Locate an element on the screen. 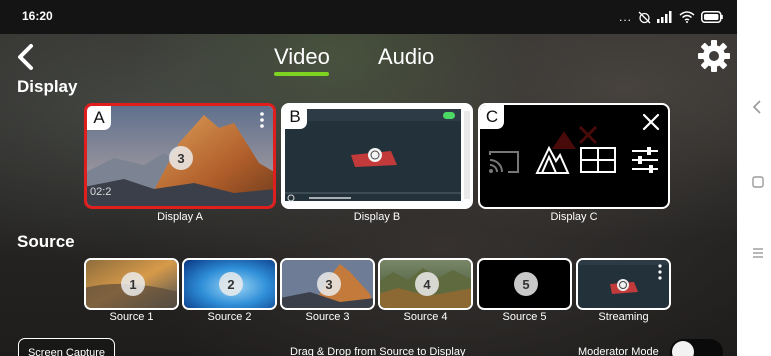 This screenshot has height=356, width=771. moderator-mode-label: Moderator Mode is located at coordinates (618, 351).